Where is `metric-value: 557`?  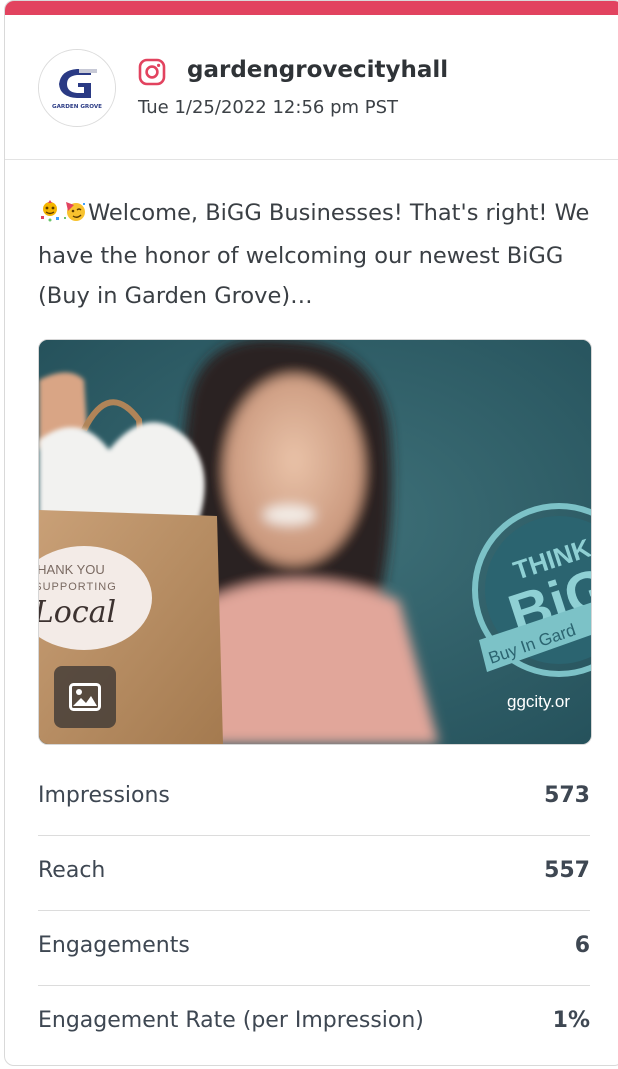
metric-value: 557 is located at coordinates (567, 870).